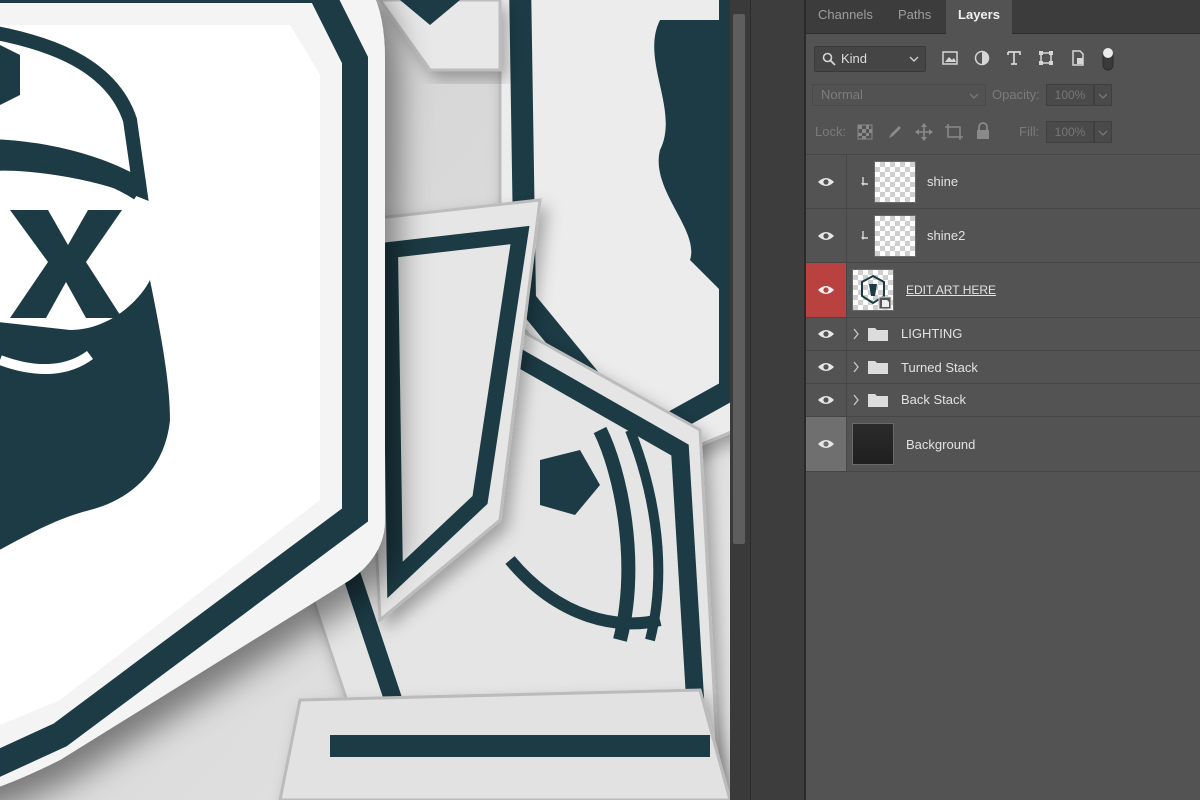 The height and width of the screenshot is (800, 1200). What do you see at coordinates (845, 16) in the screenshot?
I see `tab-channels: Channels` at bounding box center [845, 16].